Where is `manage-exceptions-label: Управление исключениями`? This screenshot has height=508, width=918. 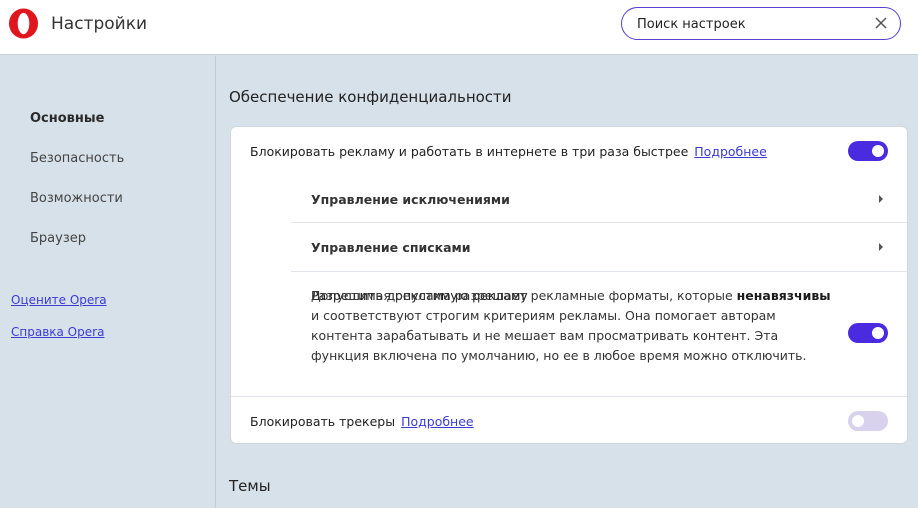 manage-exceptions-label: Управление исключениями is located at coordinates (410, 199).